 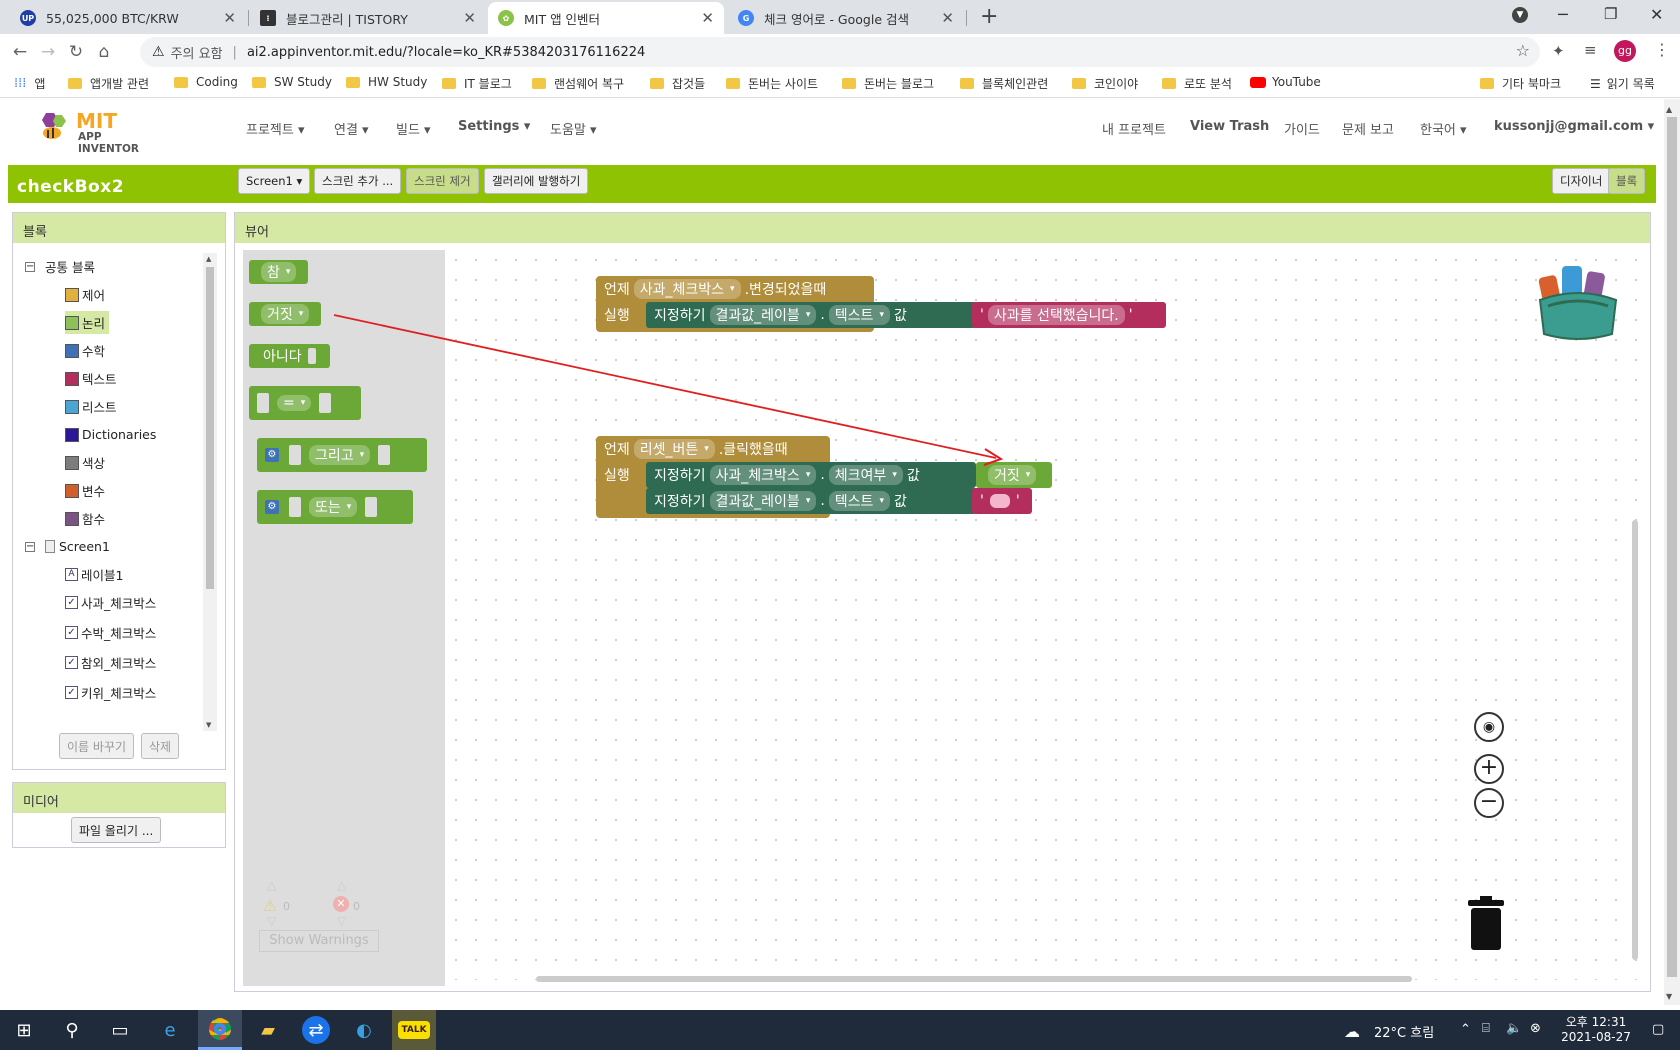 What do you see at coordinates (1514, 1028) in the screenshot?
I see `volume-icon: 🔈` at bounding box center [1514, 1028].